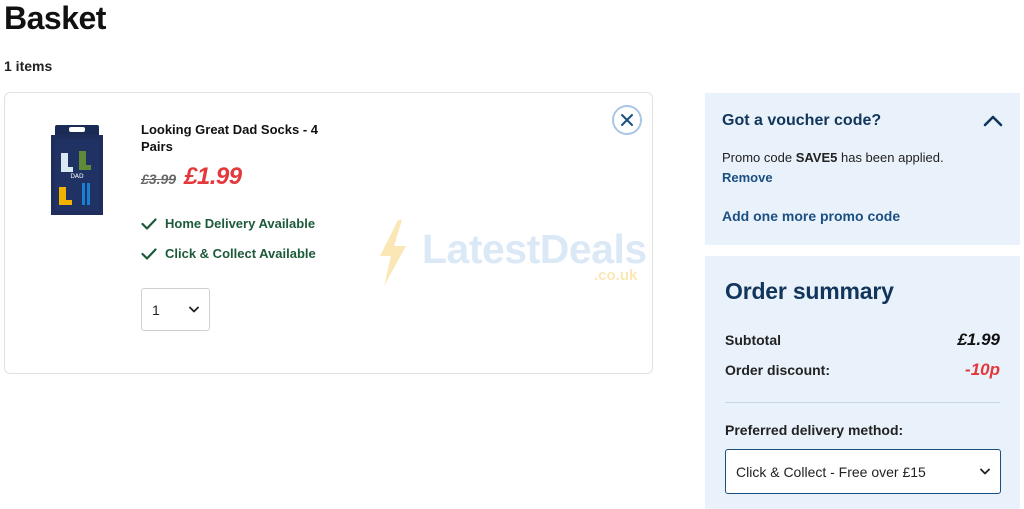  I want to click on quantity-value: 1, so click(156, 309).